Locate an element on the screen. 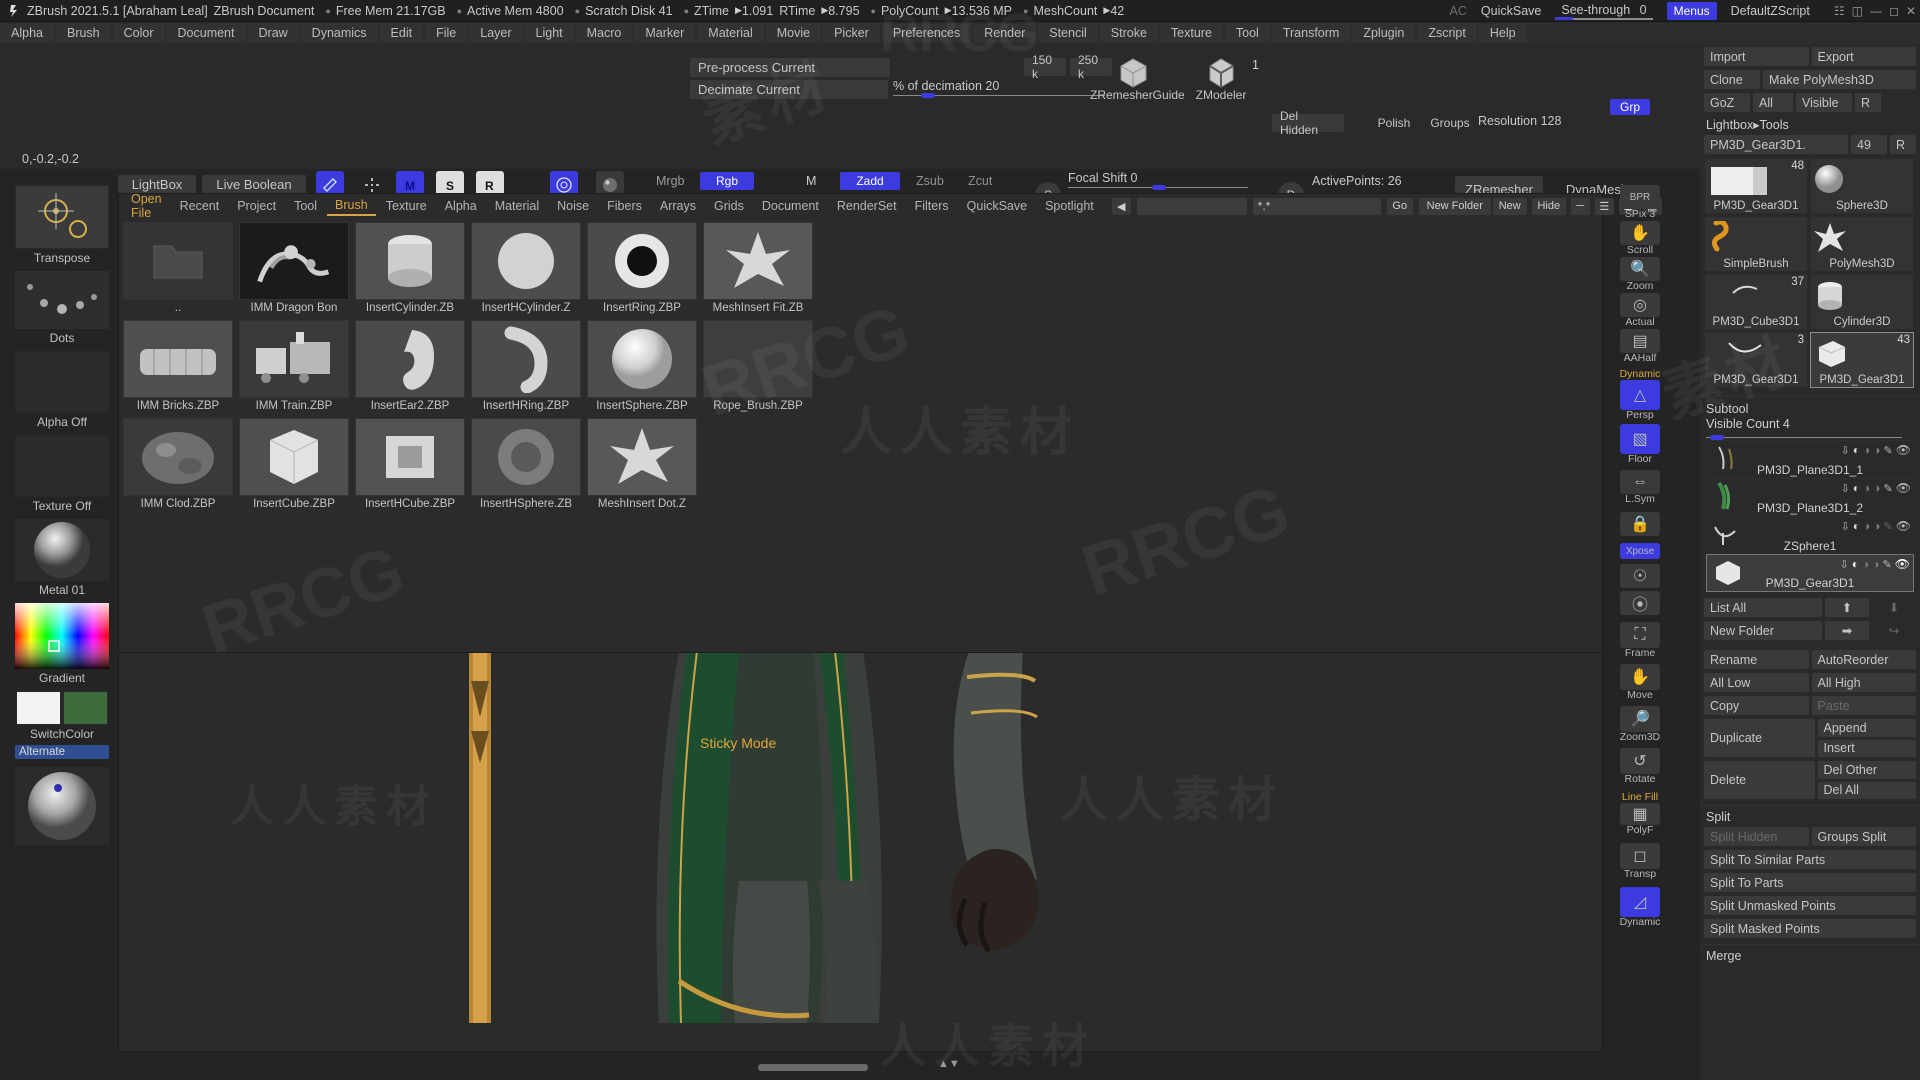  lightbox-tab-texture: Texture is located at coordinates (406, 206).